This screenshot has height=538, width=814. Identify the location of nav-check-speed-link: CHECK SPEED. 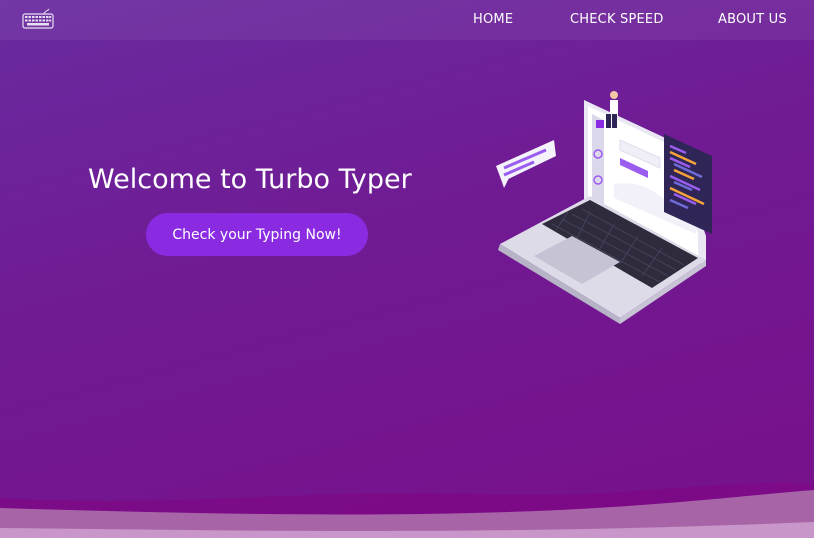
(617, 19).